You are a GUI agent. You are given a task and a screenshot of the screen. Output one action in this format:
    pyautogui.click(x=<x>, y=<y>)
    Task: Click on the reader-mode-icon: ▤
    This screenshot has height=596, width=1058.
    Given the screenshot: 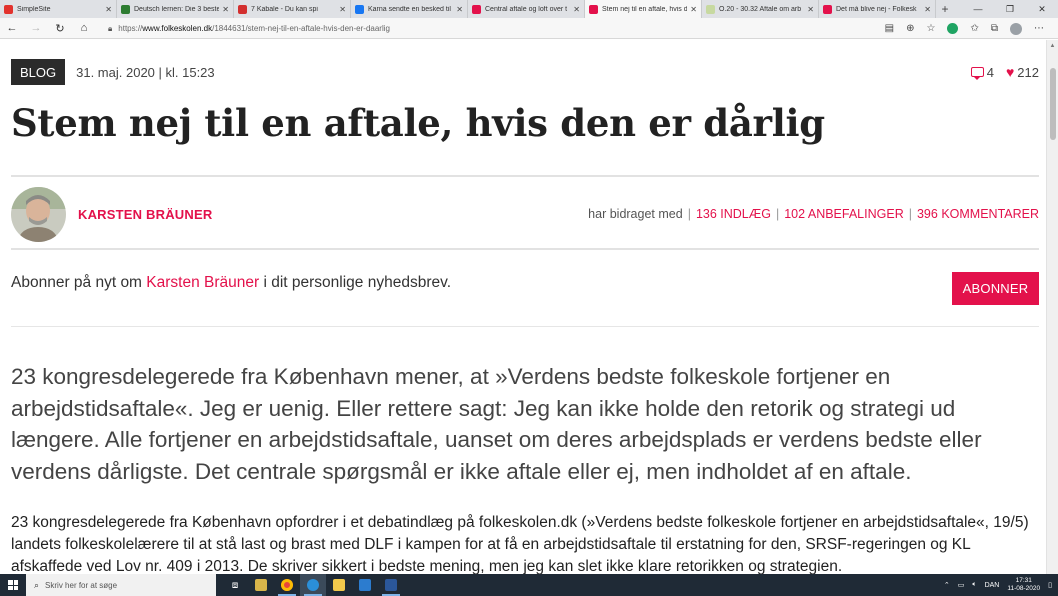 What is the action you would take?
    pyautogui.click(x=889, y=28)
    